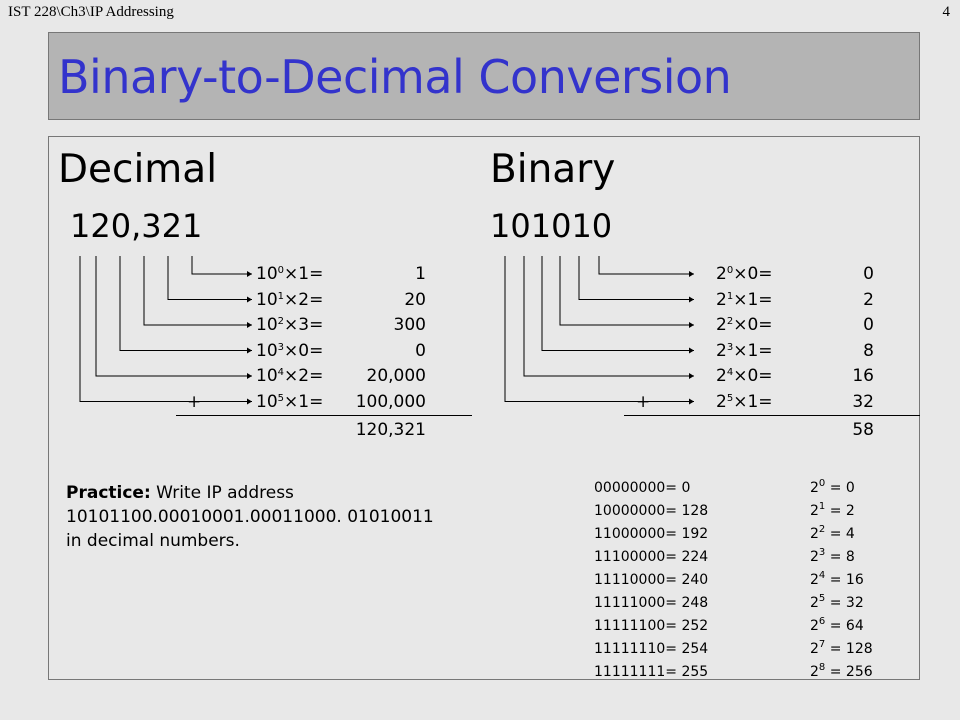  I want to click on decimal-number: 120,321, so click(136, 226).